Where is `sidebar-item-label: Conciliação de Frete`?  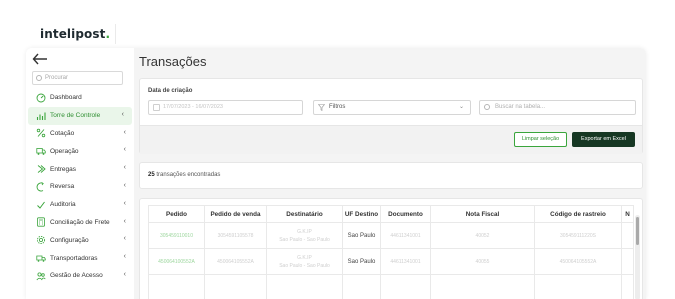 sidebar-item-label: Conciliação de Frete is located at coordinates (80, 222).